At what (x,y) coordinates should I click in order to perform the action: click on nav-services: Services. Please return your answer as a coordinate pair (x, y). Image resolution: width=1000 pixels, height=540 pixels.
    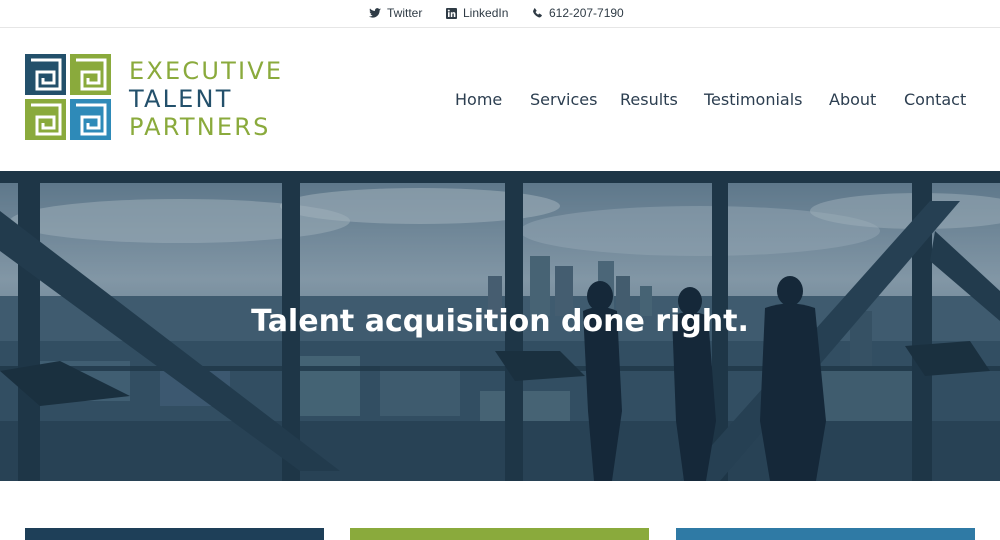
    Looking at the image, I should click on (563, 99).